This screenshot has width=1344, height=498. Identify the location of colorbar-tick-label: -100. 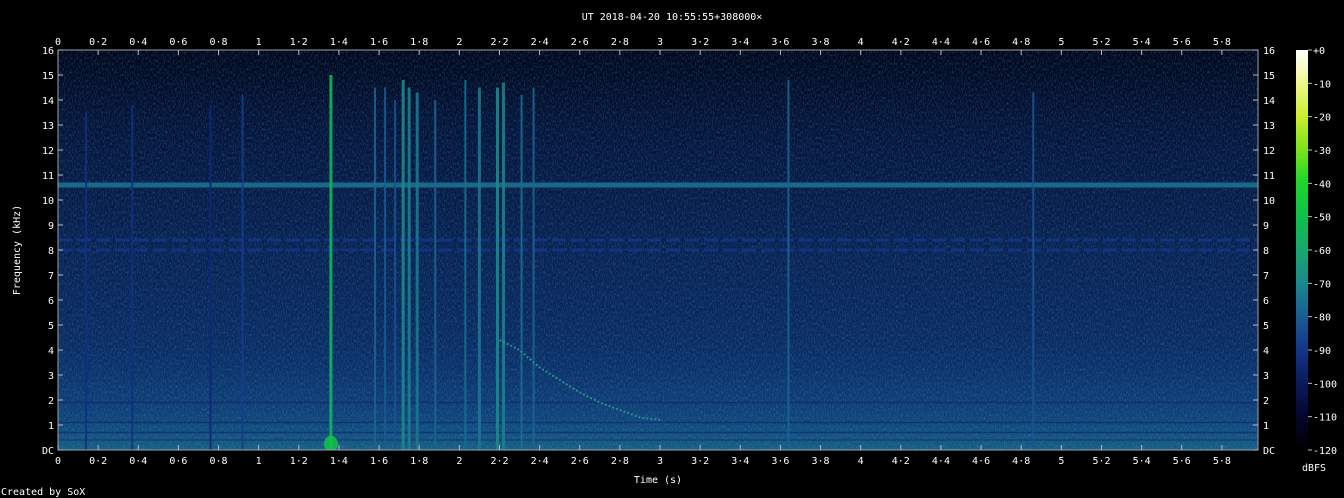
(1325, 384).